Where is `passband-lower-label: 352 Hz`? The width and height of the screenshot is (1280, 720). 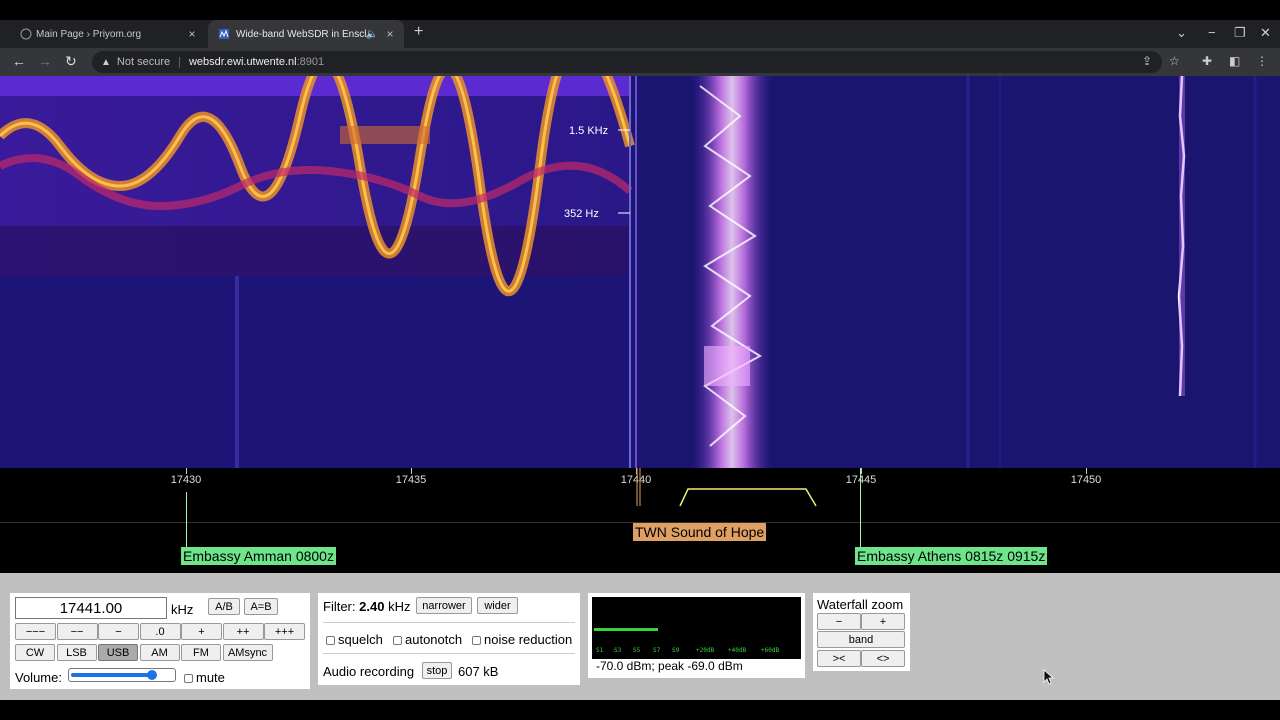 passband-lower-label: 352 Hz is located at coordinates (581, 214).